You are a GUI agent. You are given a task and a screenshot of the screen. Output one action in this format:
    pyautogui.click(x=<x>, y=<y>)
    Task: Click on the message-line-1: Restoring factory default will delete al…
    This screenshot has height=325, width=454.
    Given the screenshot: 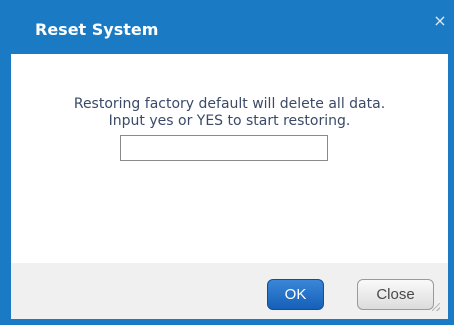 What is the action you would take?
    pyautogui.click(x=229, y=104)
    